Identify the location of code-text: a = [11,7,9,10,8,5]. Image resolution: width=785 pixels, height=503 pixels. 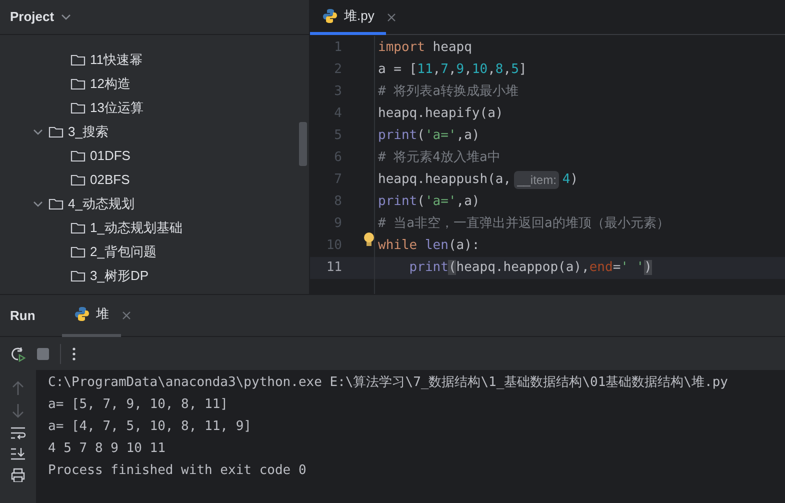
(452, 70).